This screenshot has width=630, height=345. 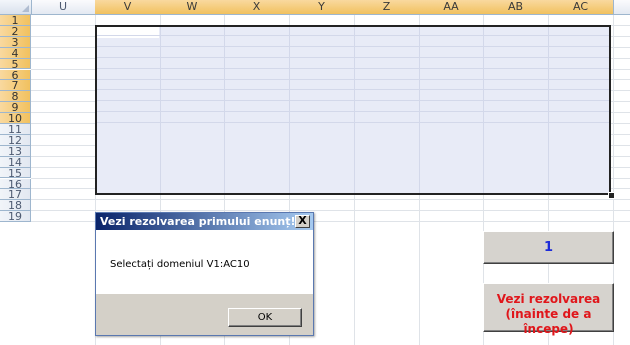 I want to click on select-all-corner, so click(x=16, y=7).